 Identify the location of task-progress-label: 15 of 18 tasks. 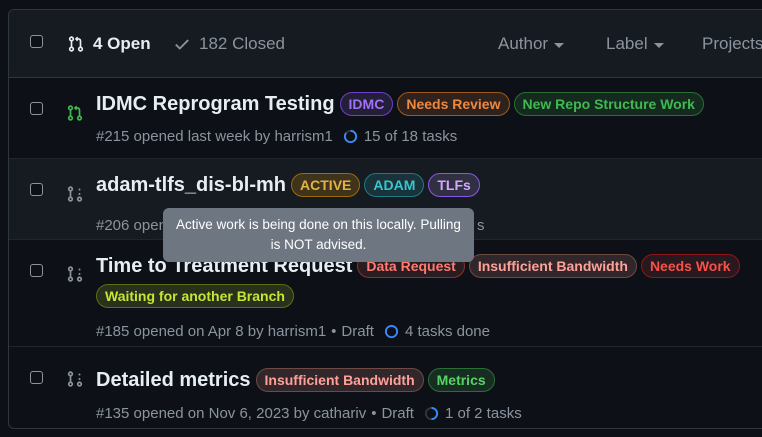
(410, 136).